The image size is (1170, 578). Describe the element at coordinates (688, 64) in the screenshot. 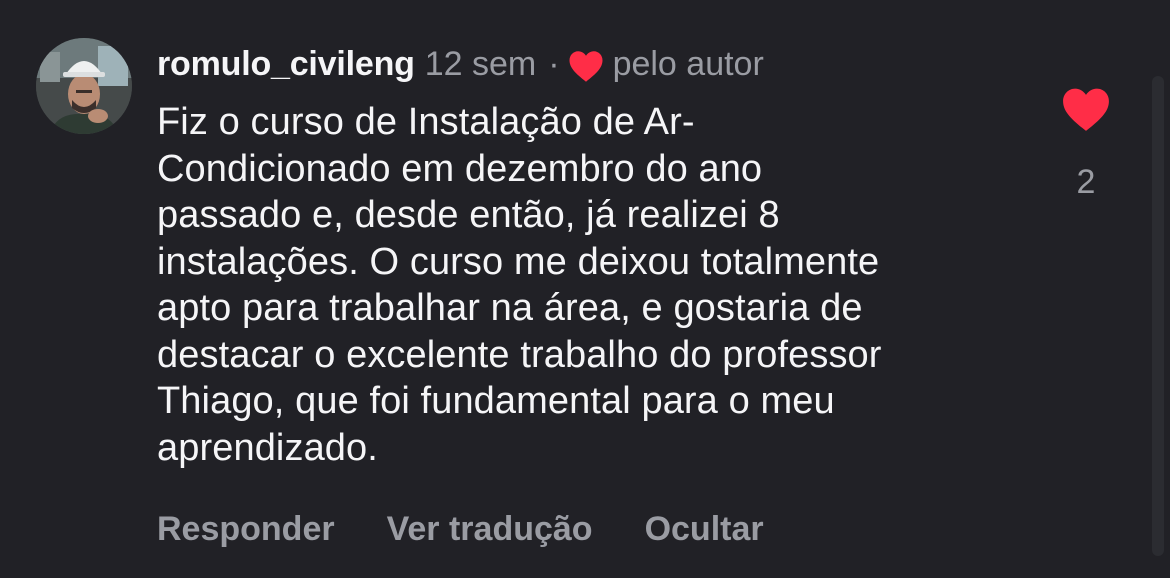

I see `liked-by-author-label: pelo autor` at that location.